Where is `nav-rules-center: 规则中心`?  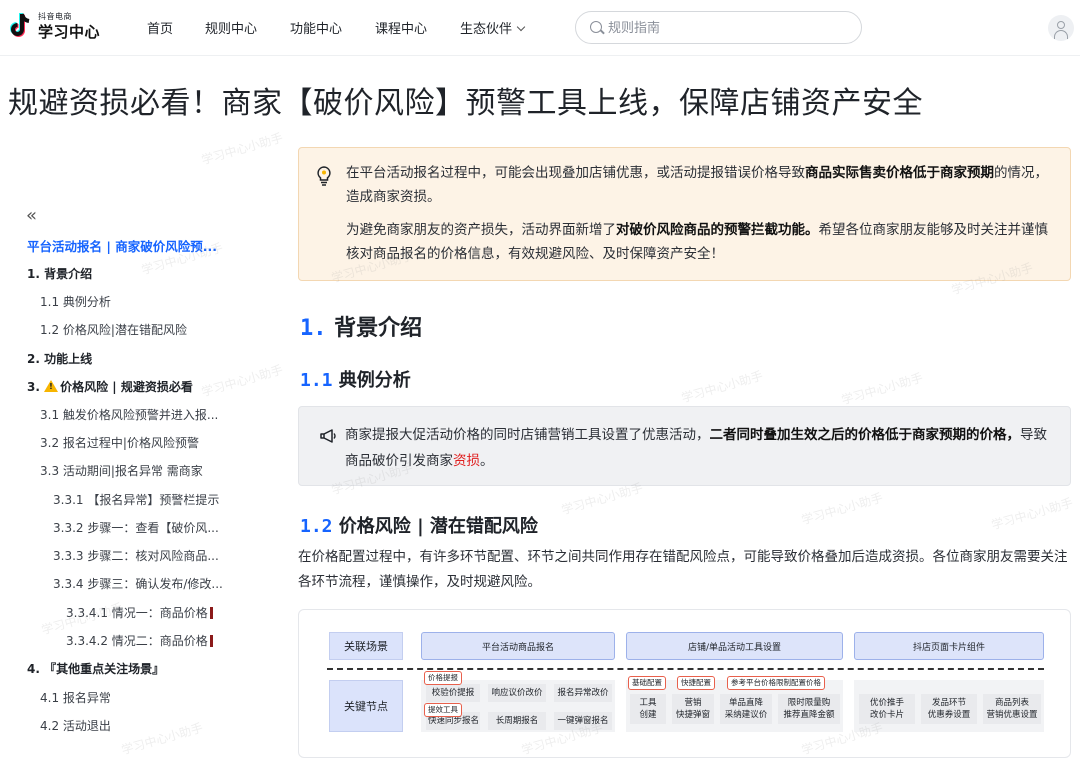
nav-rules-center: 规则中心 is located at coordinates (231, 27).